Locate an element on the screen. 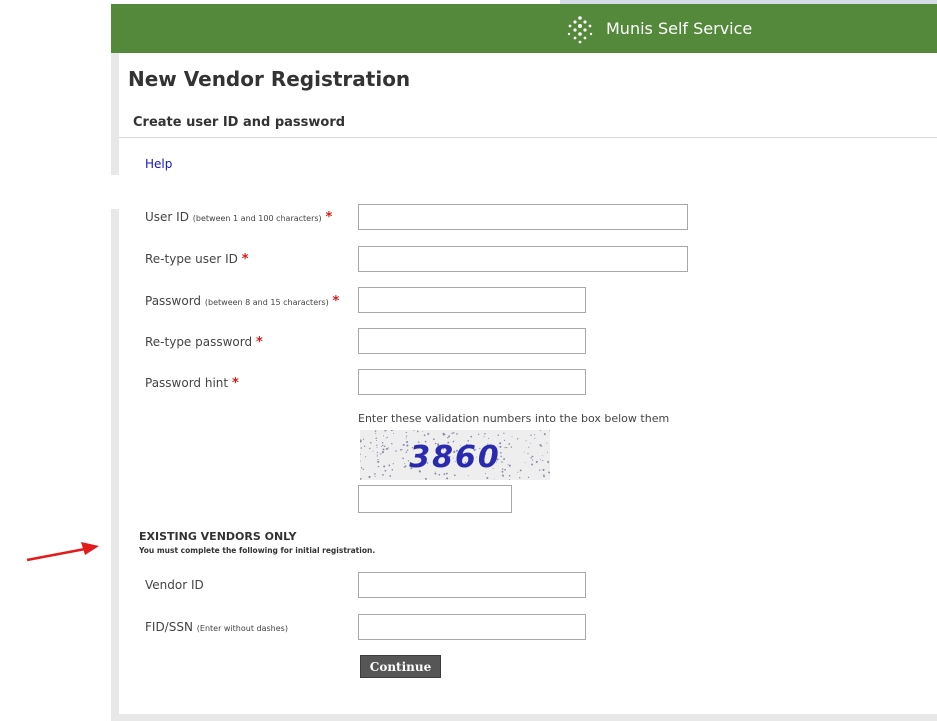 The width and height of the screenshot is (937, 721). vendor-id-label-text: Vendor ID is located at coordinates (174, 585).